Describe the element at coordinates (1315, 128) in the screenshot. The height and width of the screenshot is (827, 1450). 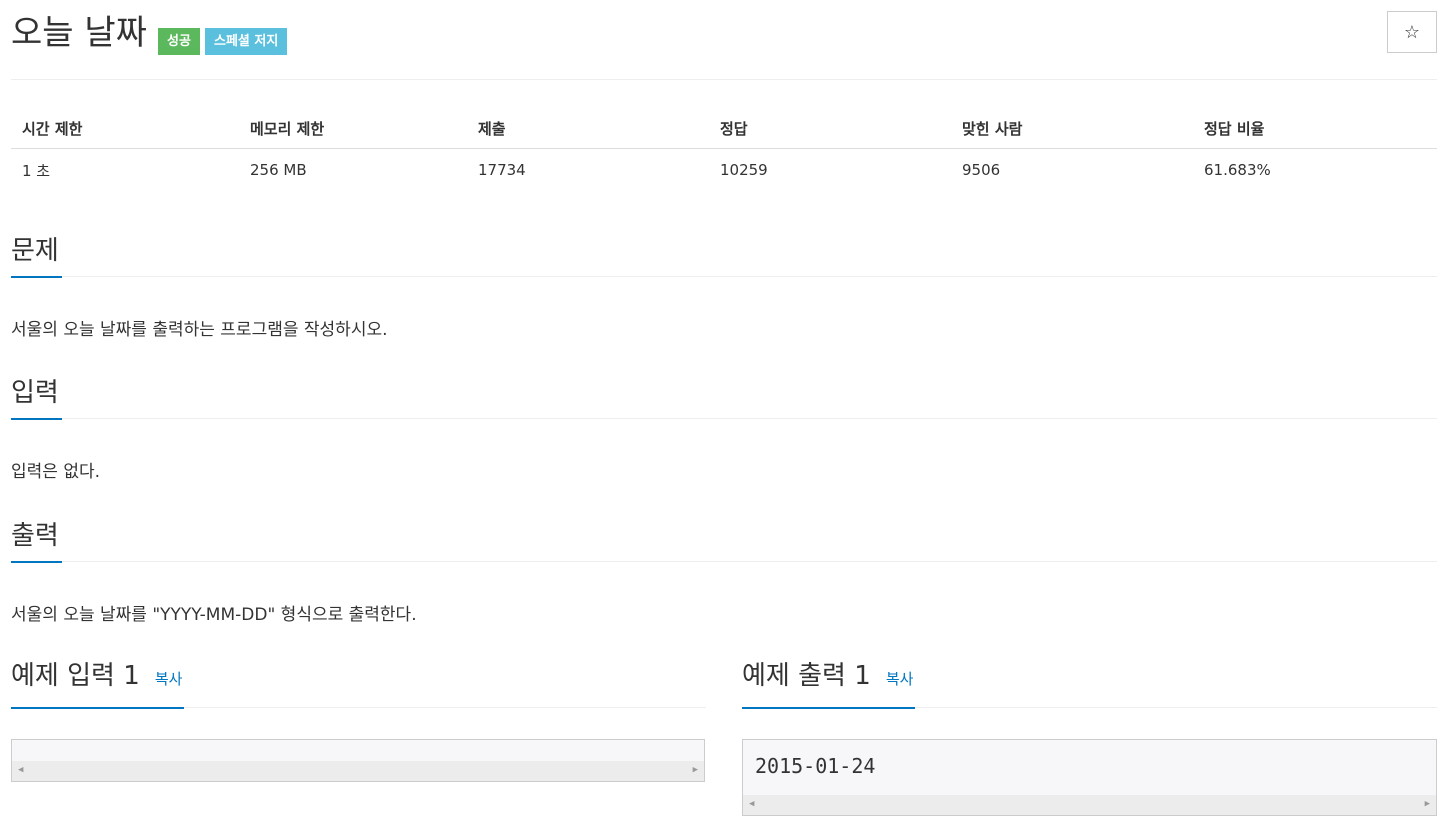
I see `stats-header-accept-ratio: 정답 비율` at that location.